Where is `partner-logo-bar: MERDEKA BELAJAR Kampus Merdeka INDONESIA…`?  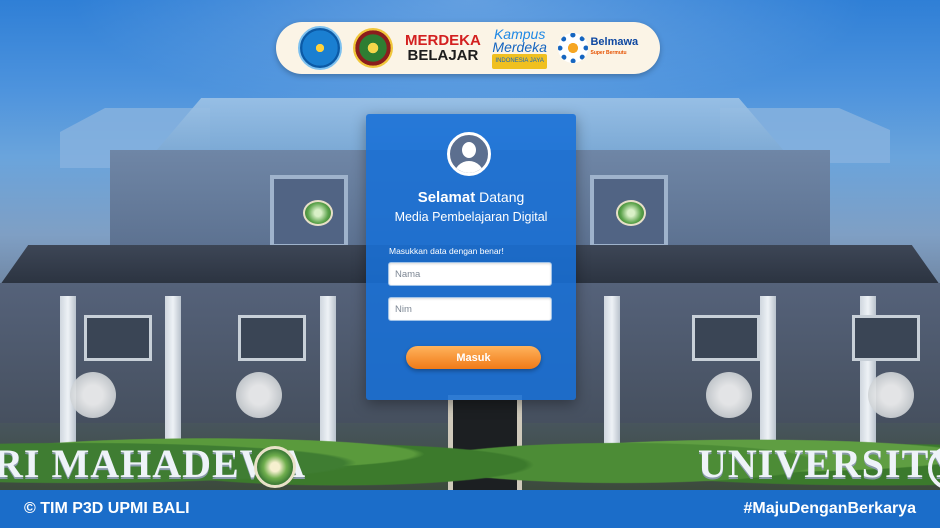
partner-logo-bar: MERDEKA BELAJAR Kampus Merdeka INDONESIA… is located at coordinates (468, 48).